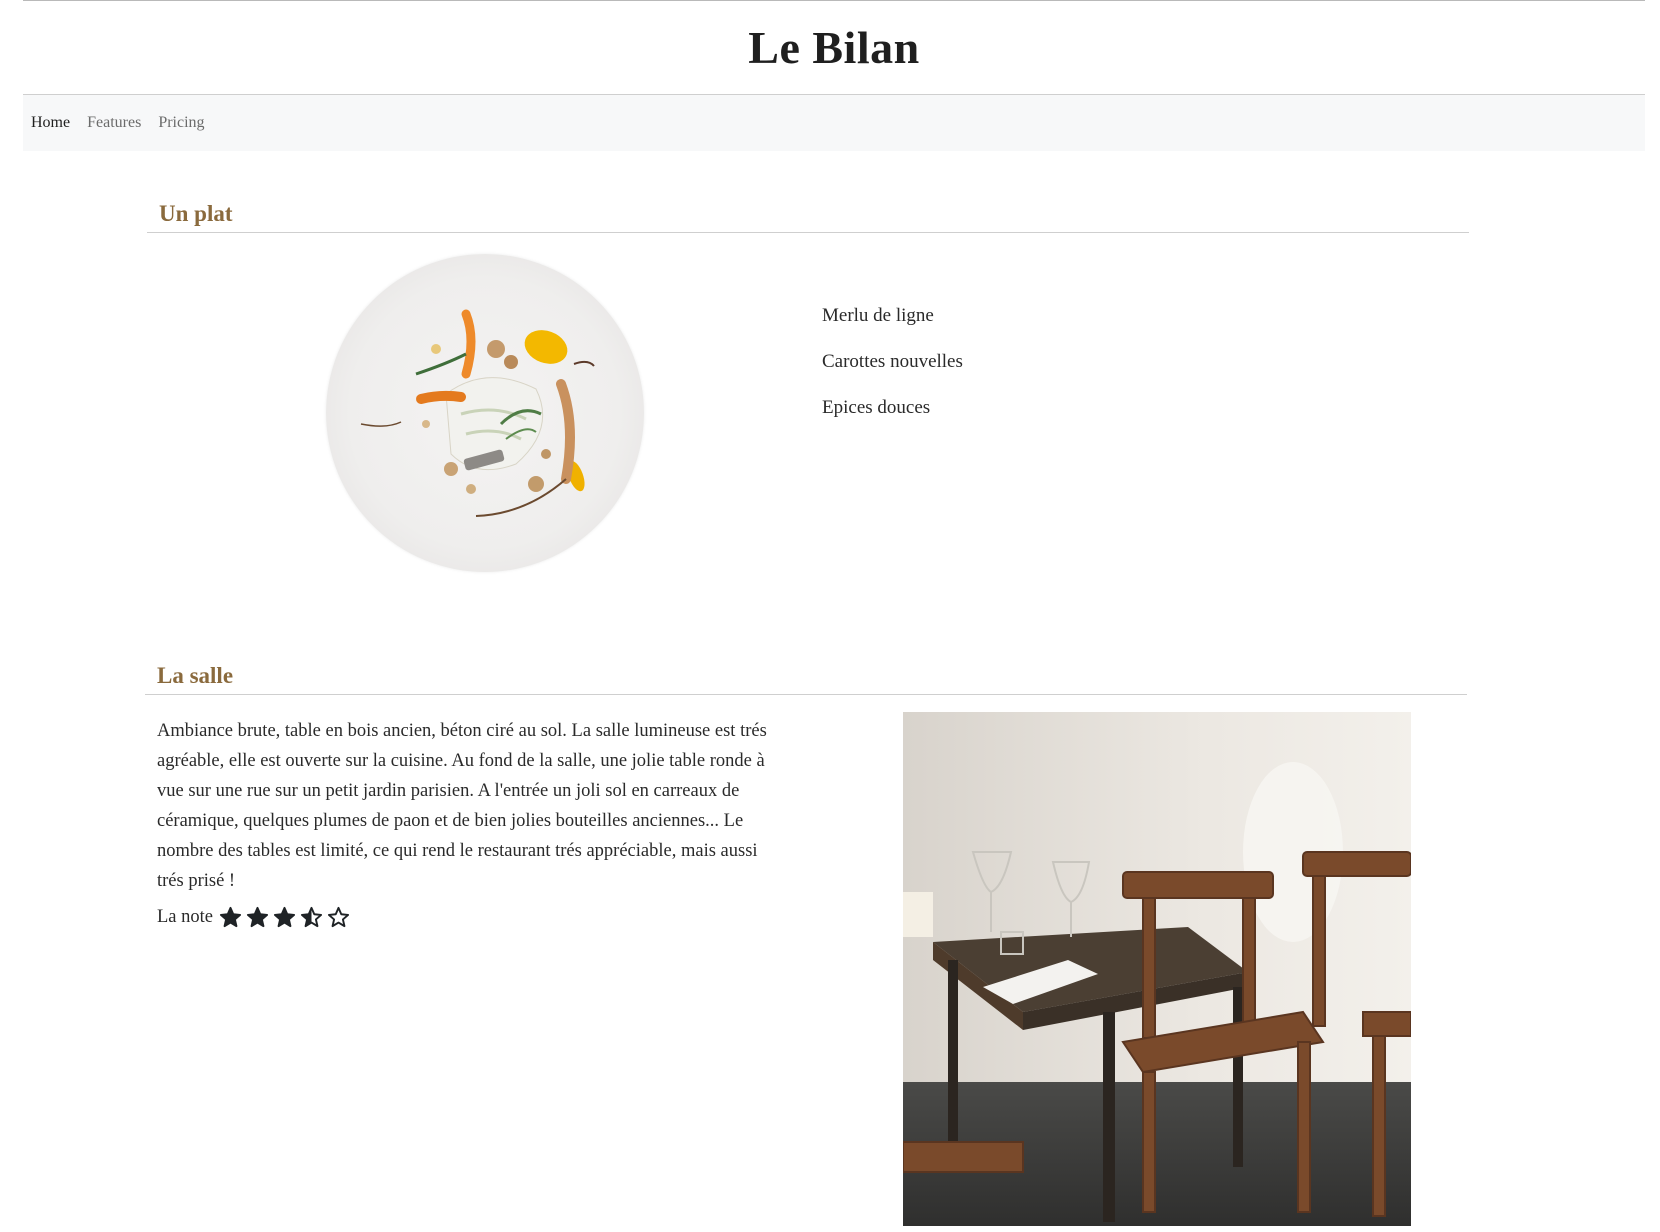 This screenshot has height=1232, width=1660. I want to click on star-half-icon, so click(311, 917).